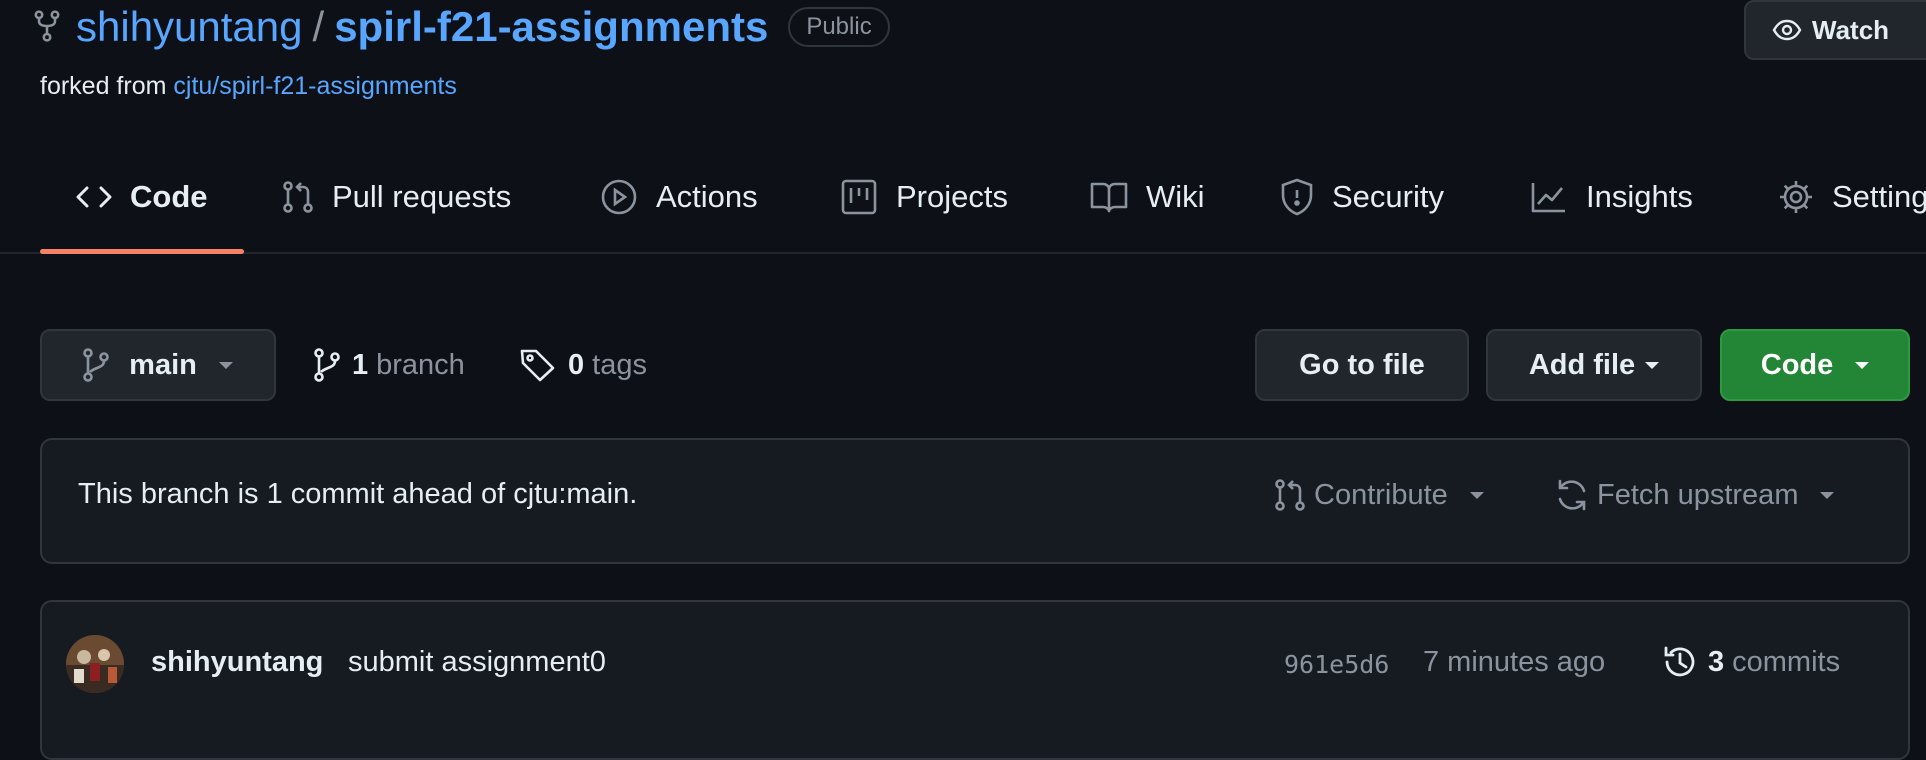 This screenshot has width=1926, height=760. I want to click on branch-word: branch, so click(420, 364).